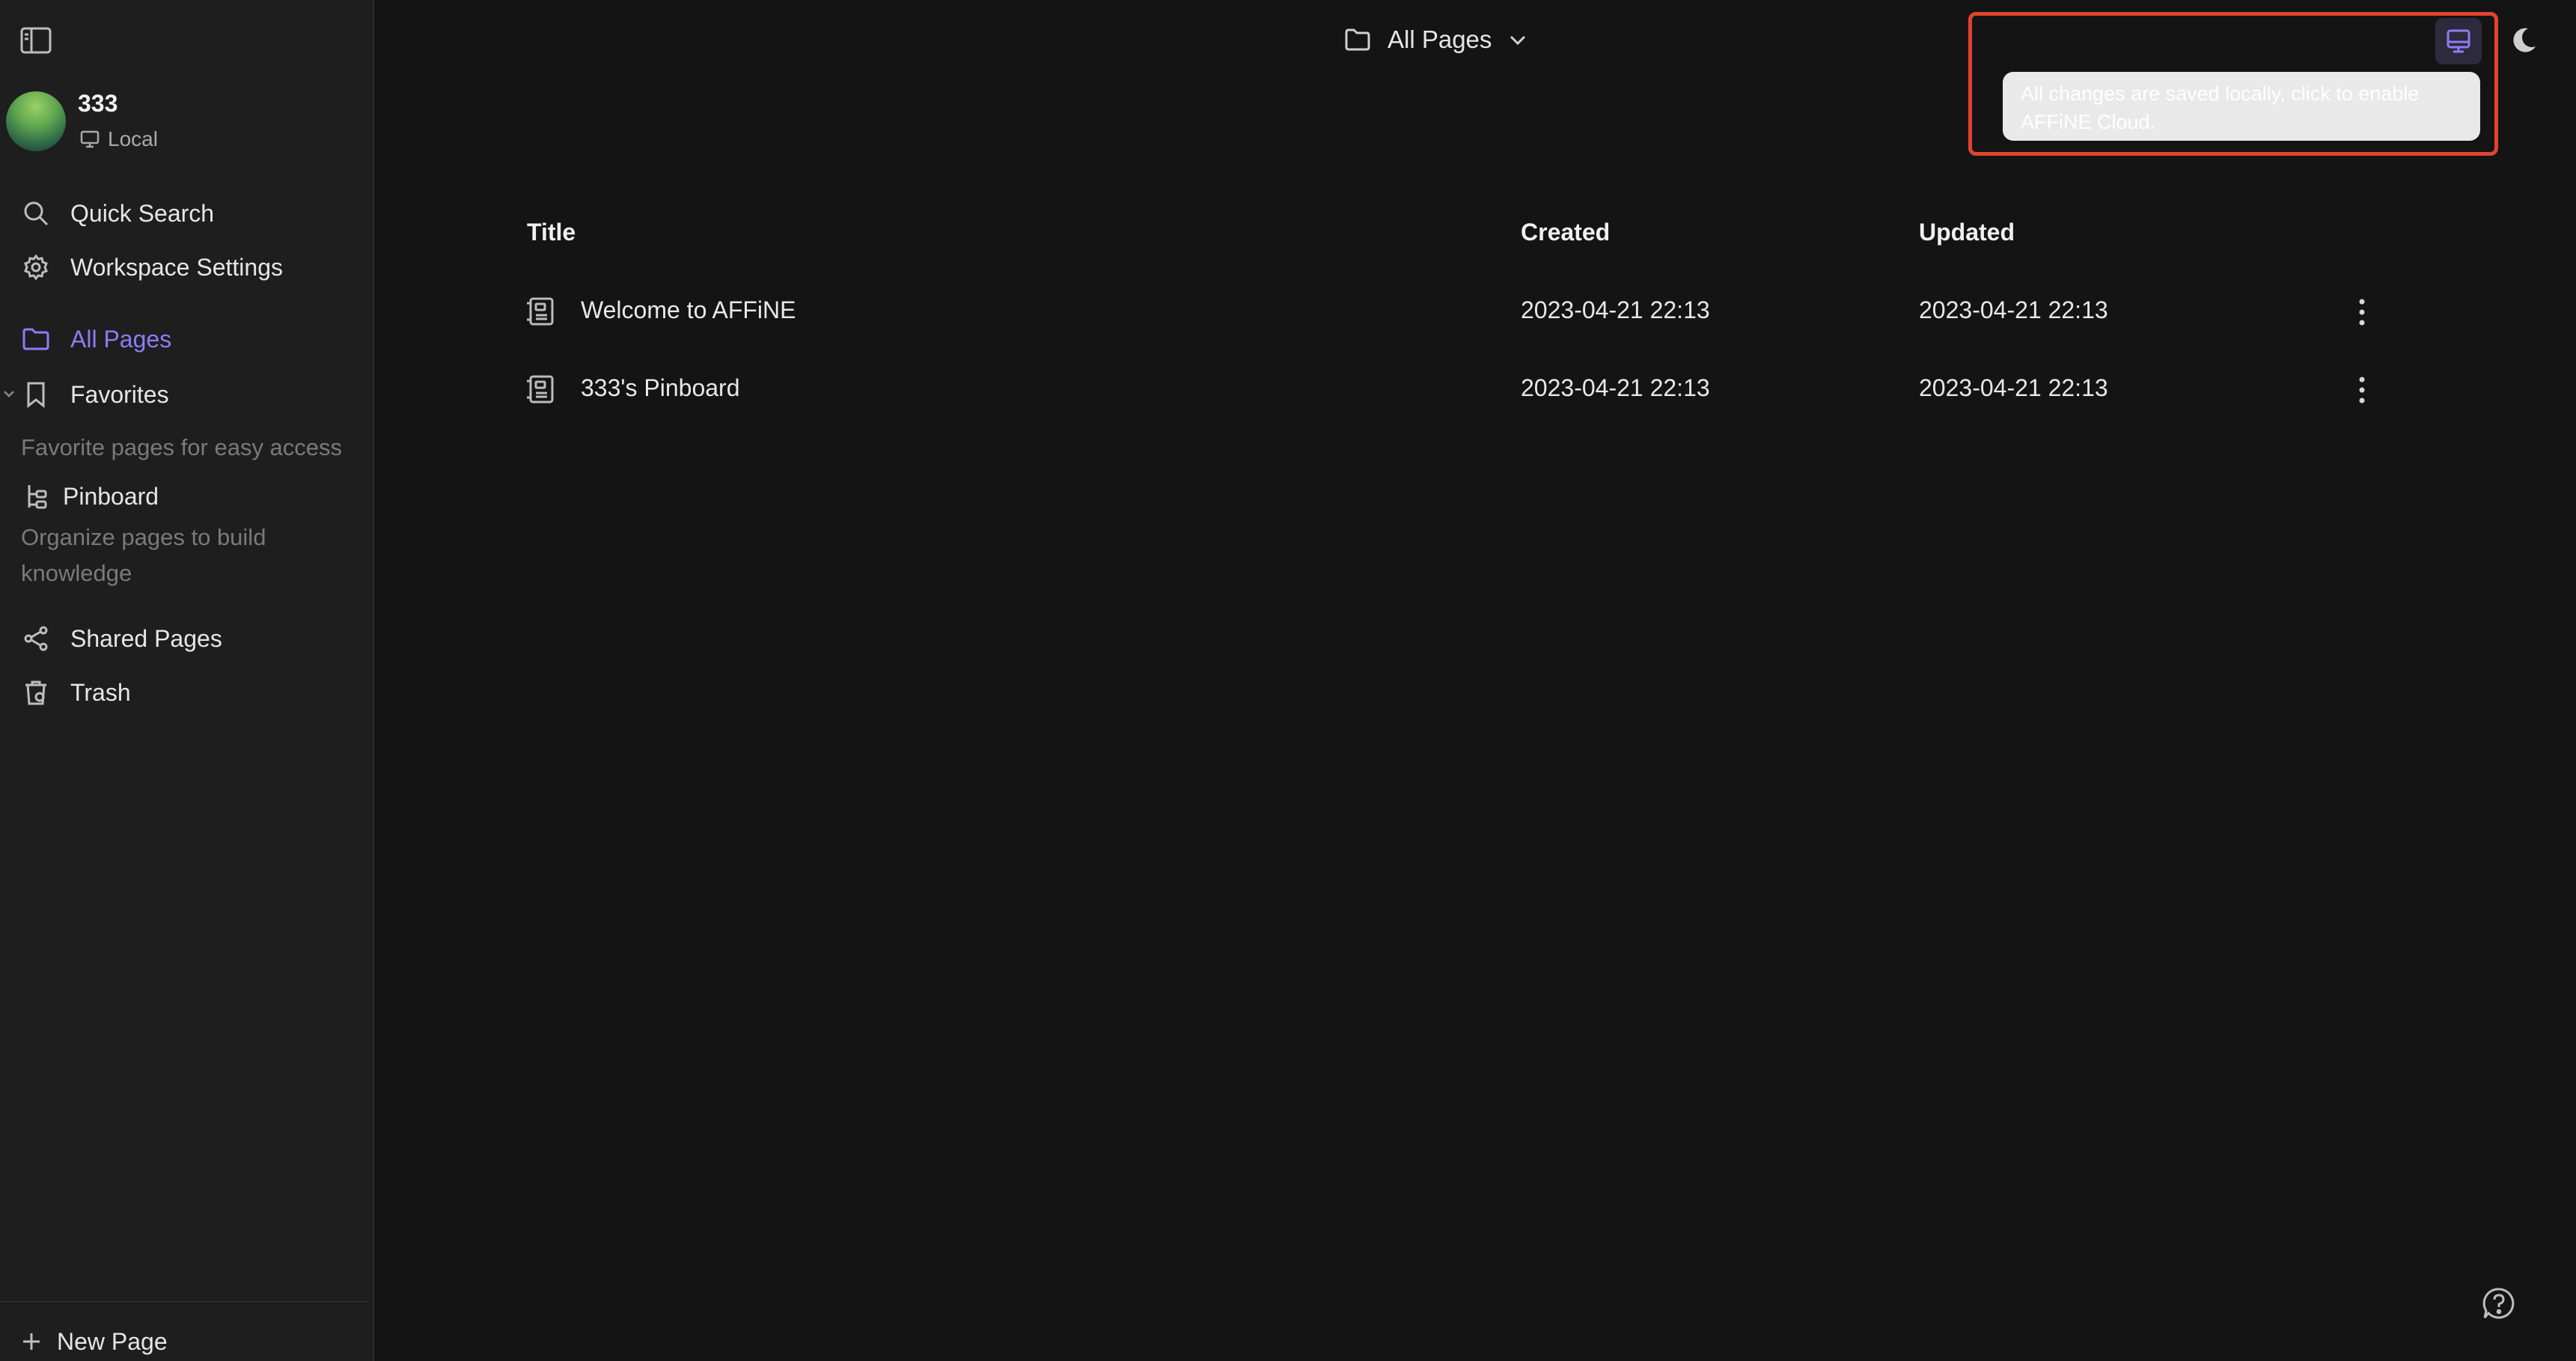  Describe the element at coordinates (187, 693) in the screenshot. I see `sidebar-item-trash: Trash` at that location.